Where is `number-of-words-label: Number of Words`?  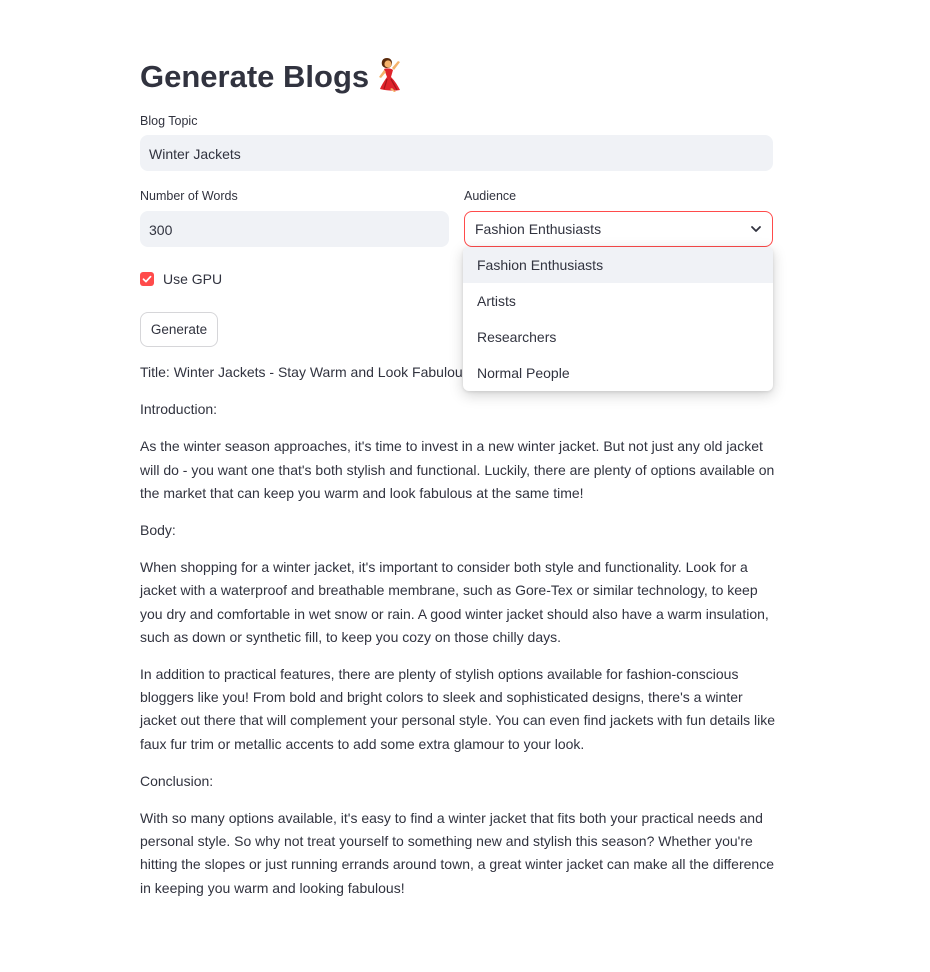 number-of-words-label: Number of Words is located at coordinates (189, 196).